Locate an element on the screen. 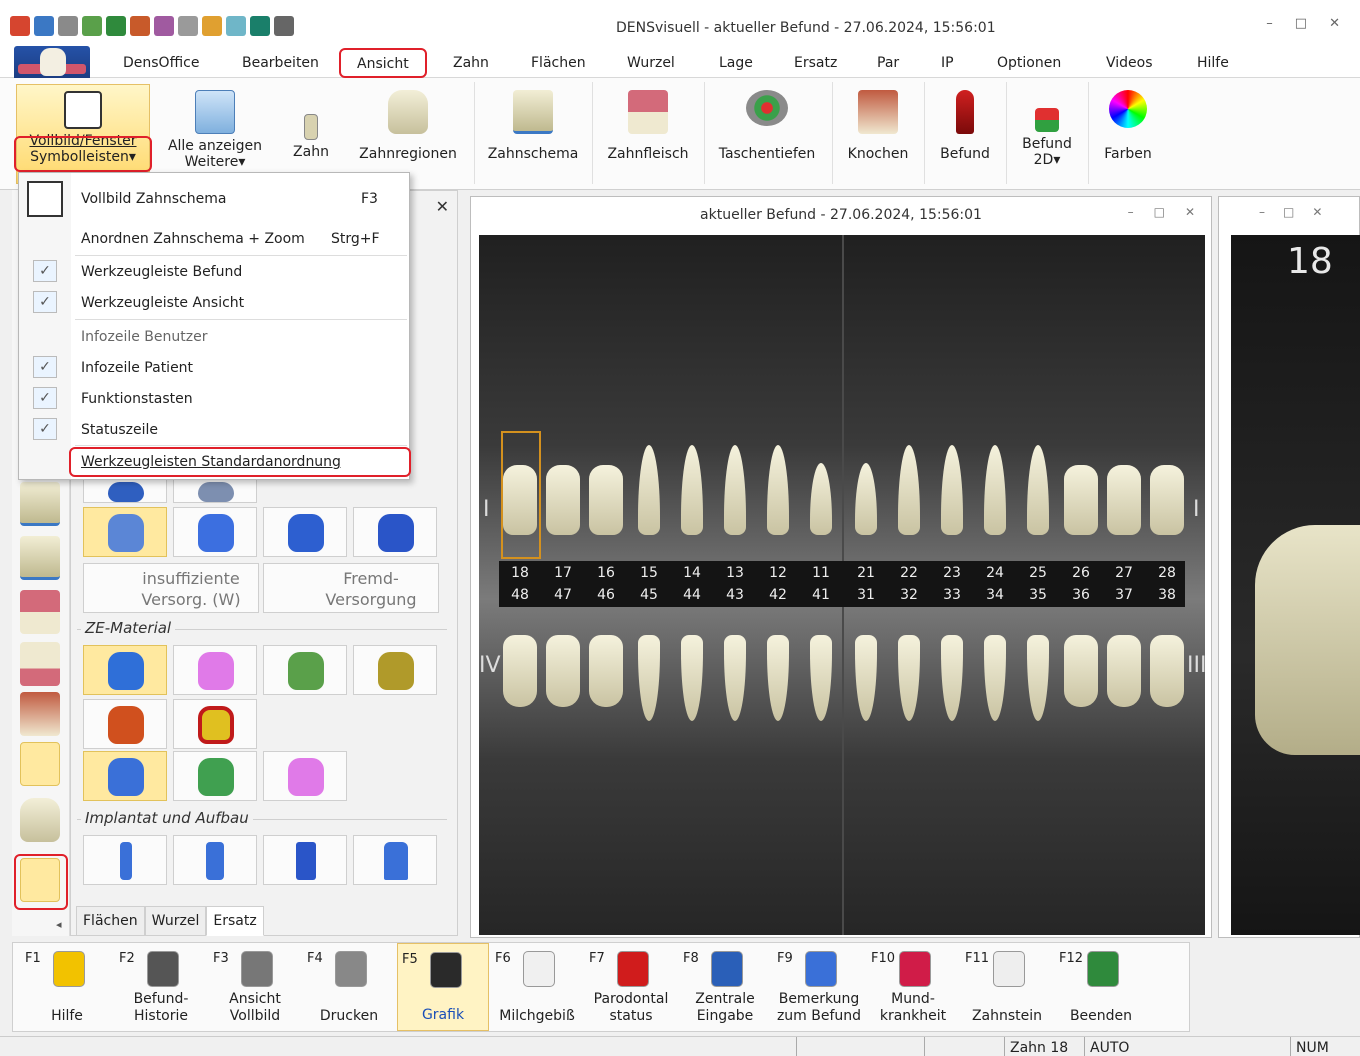 The height and width of the screenshot is (1056, 1360). fkey-f4-button: F4 Drucken is located at coordinates (349, 987).